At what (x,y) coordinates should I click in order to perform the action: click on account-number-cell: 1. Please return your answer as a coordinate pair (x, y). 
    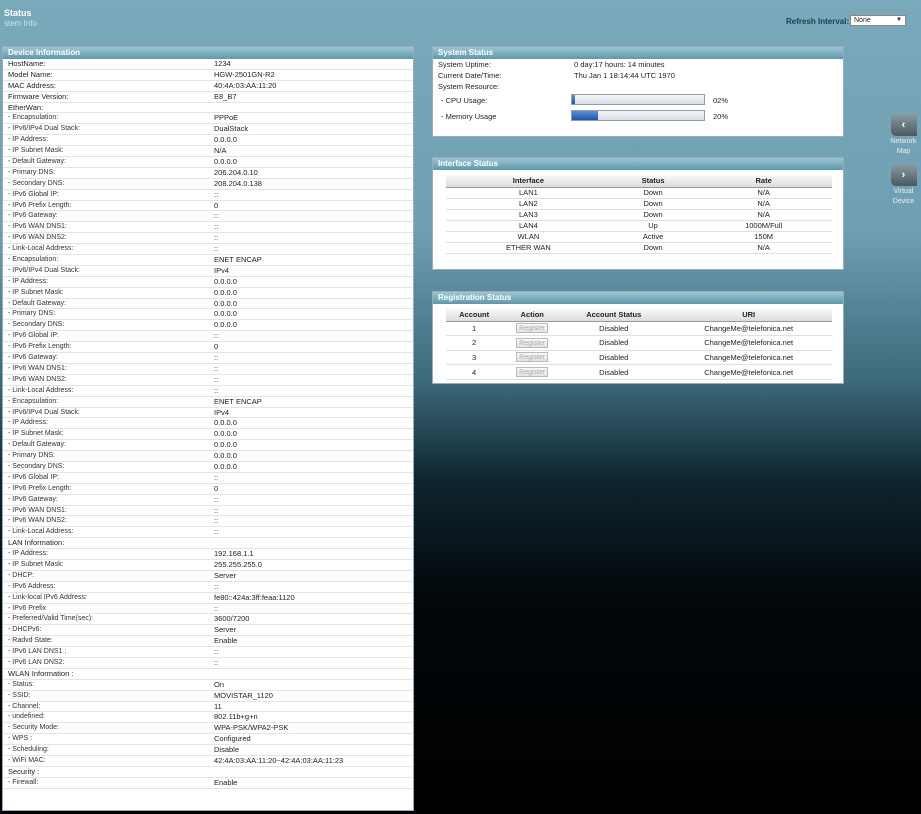
    Looking at the image, I should click on (474, 329).